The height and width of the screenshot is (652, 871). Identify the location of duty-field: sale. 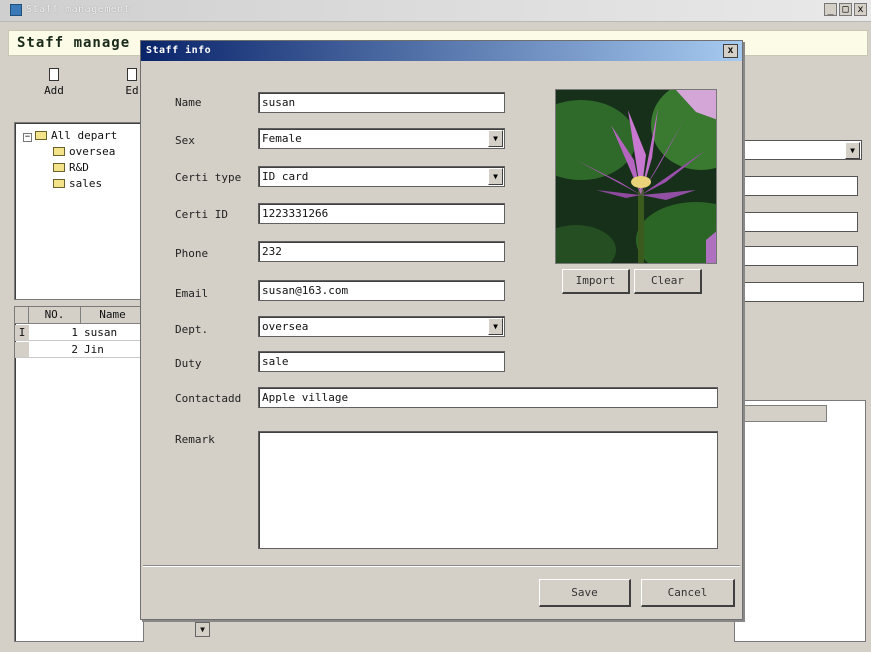
(381, 361).